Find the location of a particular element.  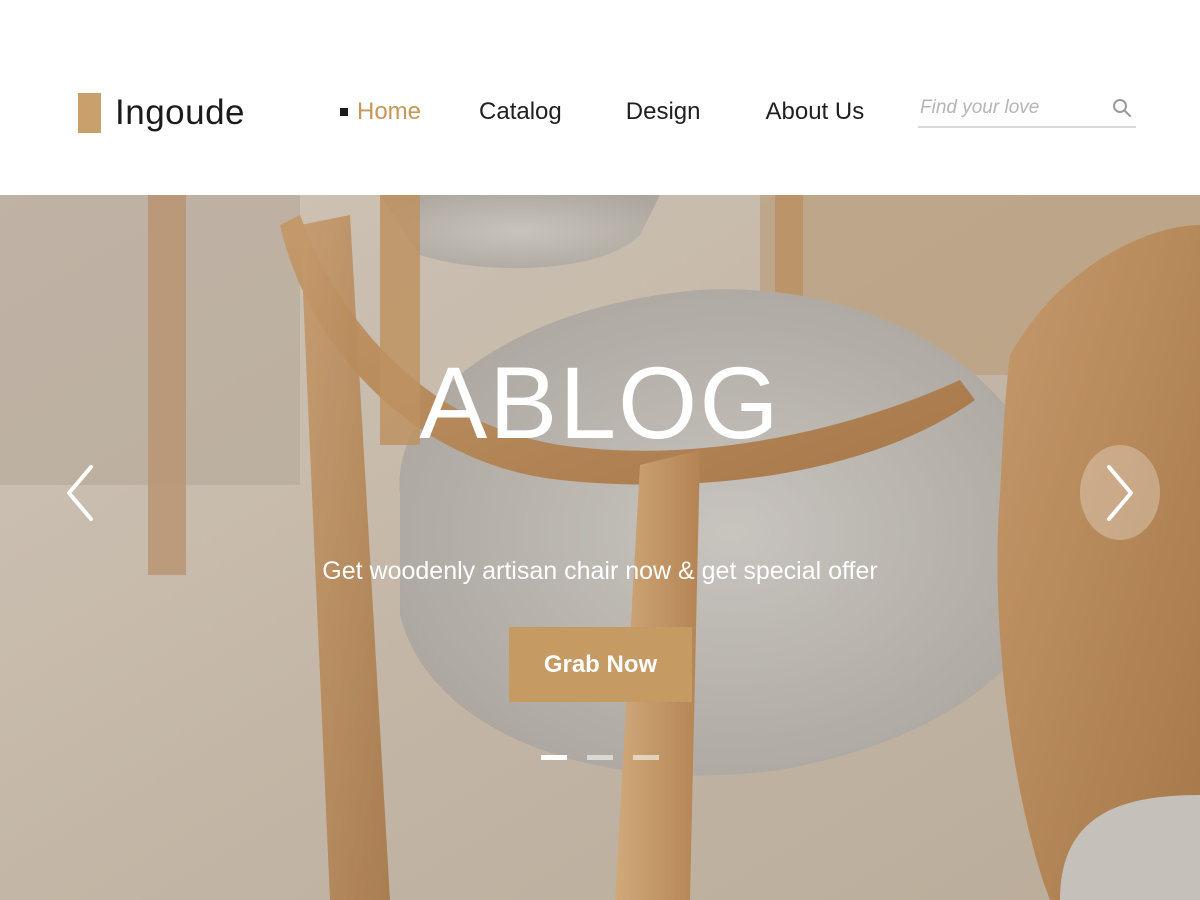

main-nav: Home Catalog Design About Us is located at coordinates (602, 112).